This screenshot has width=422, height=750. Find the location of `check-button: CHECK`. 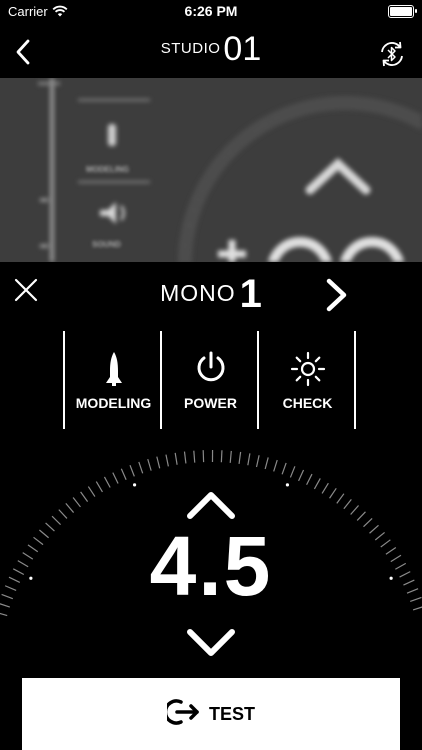

check-button: CHECK is located at coordinates (307, 380).